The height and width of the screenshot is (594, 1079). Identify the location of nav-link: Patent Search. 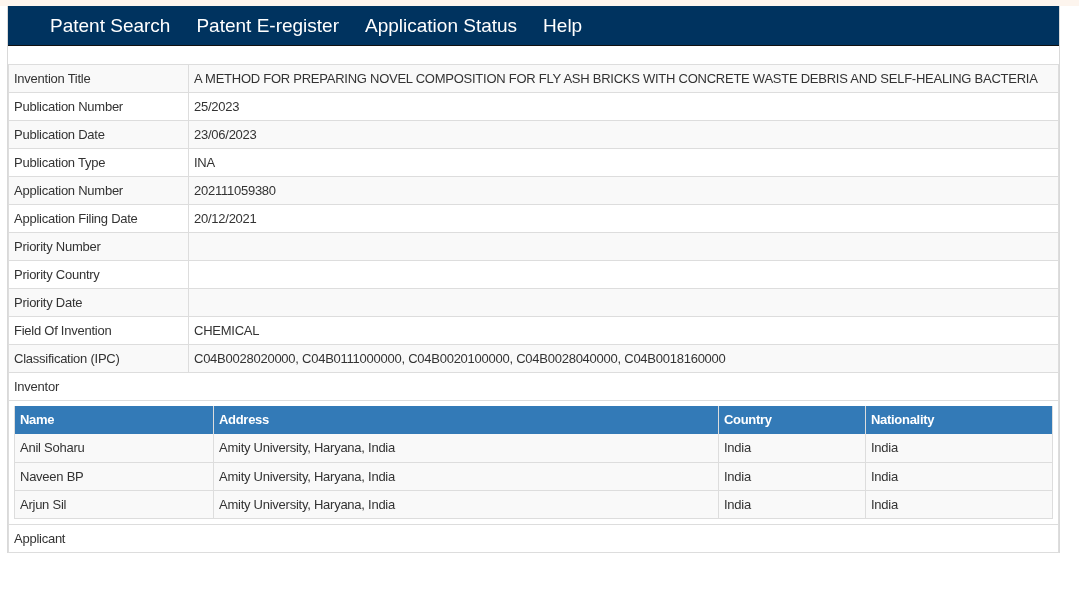
(110, 25).